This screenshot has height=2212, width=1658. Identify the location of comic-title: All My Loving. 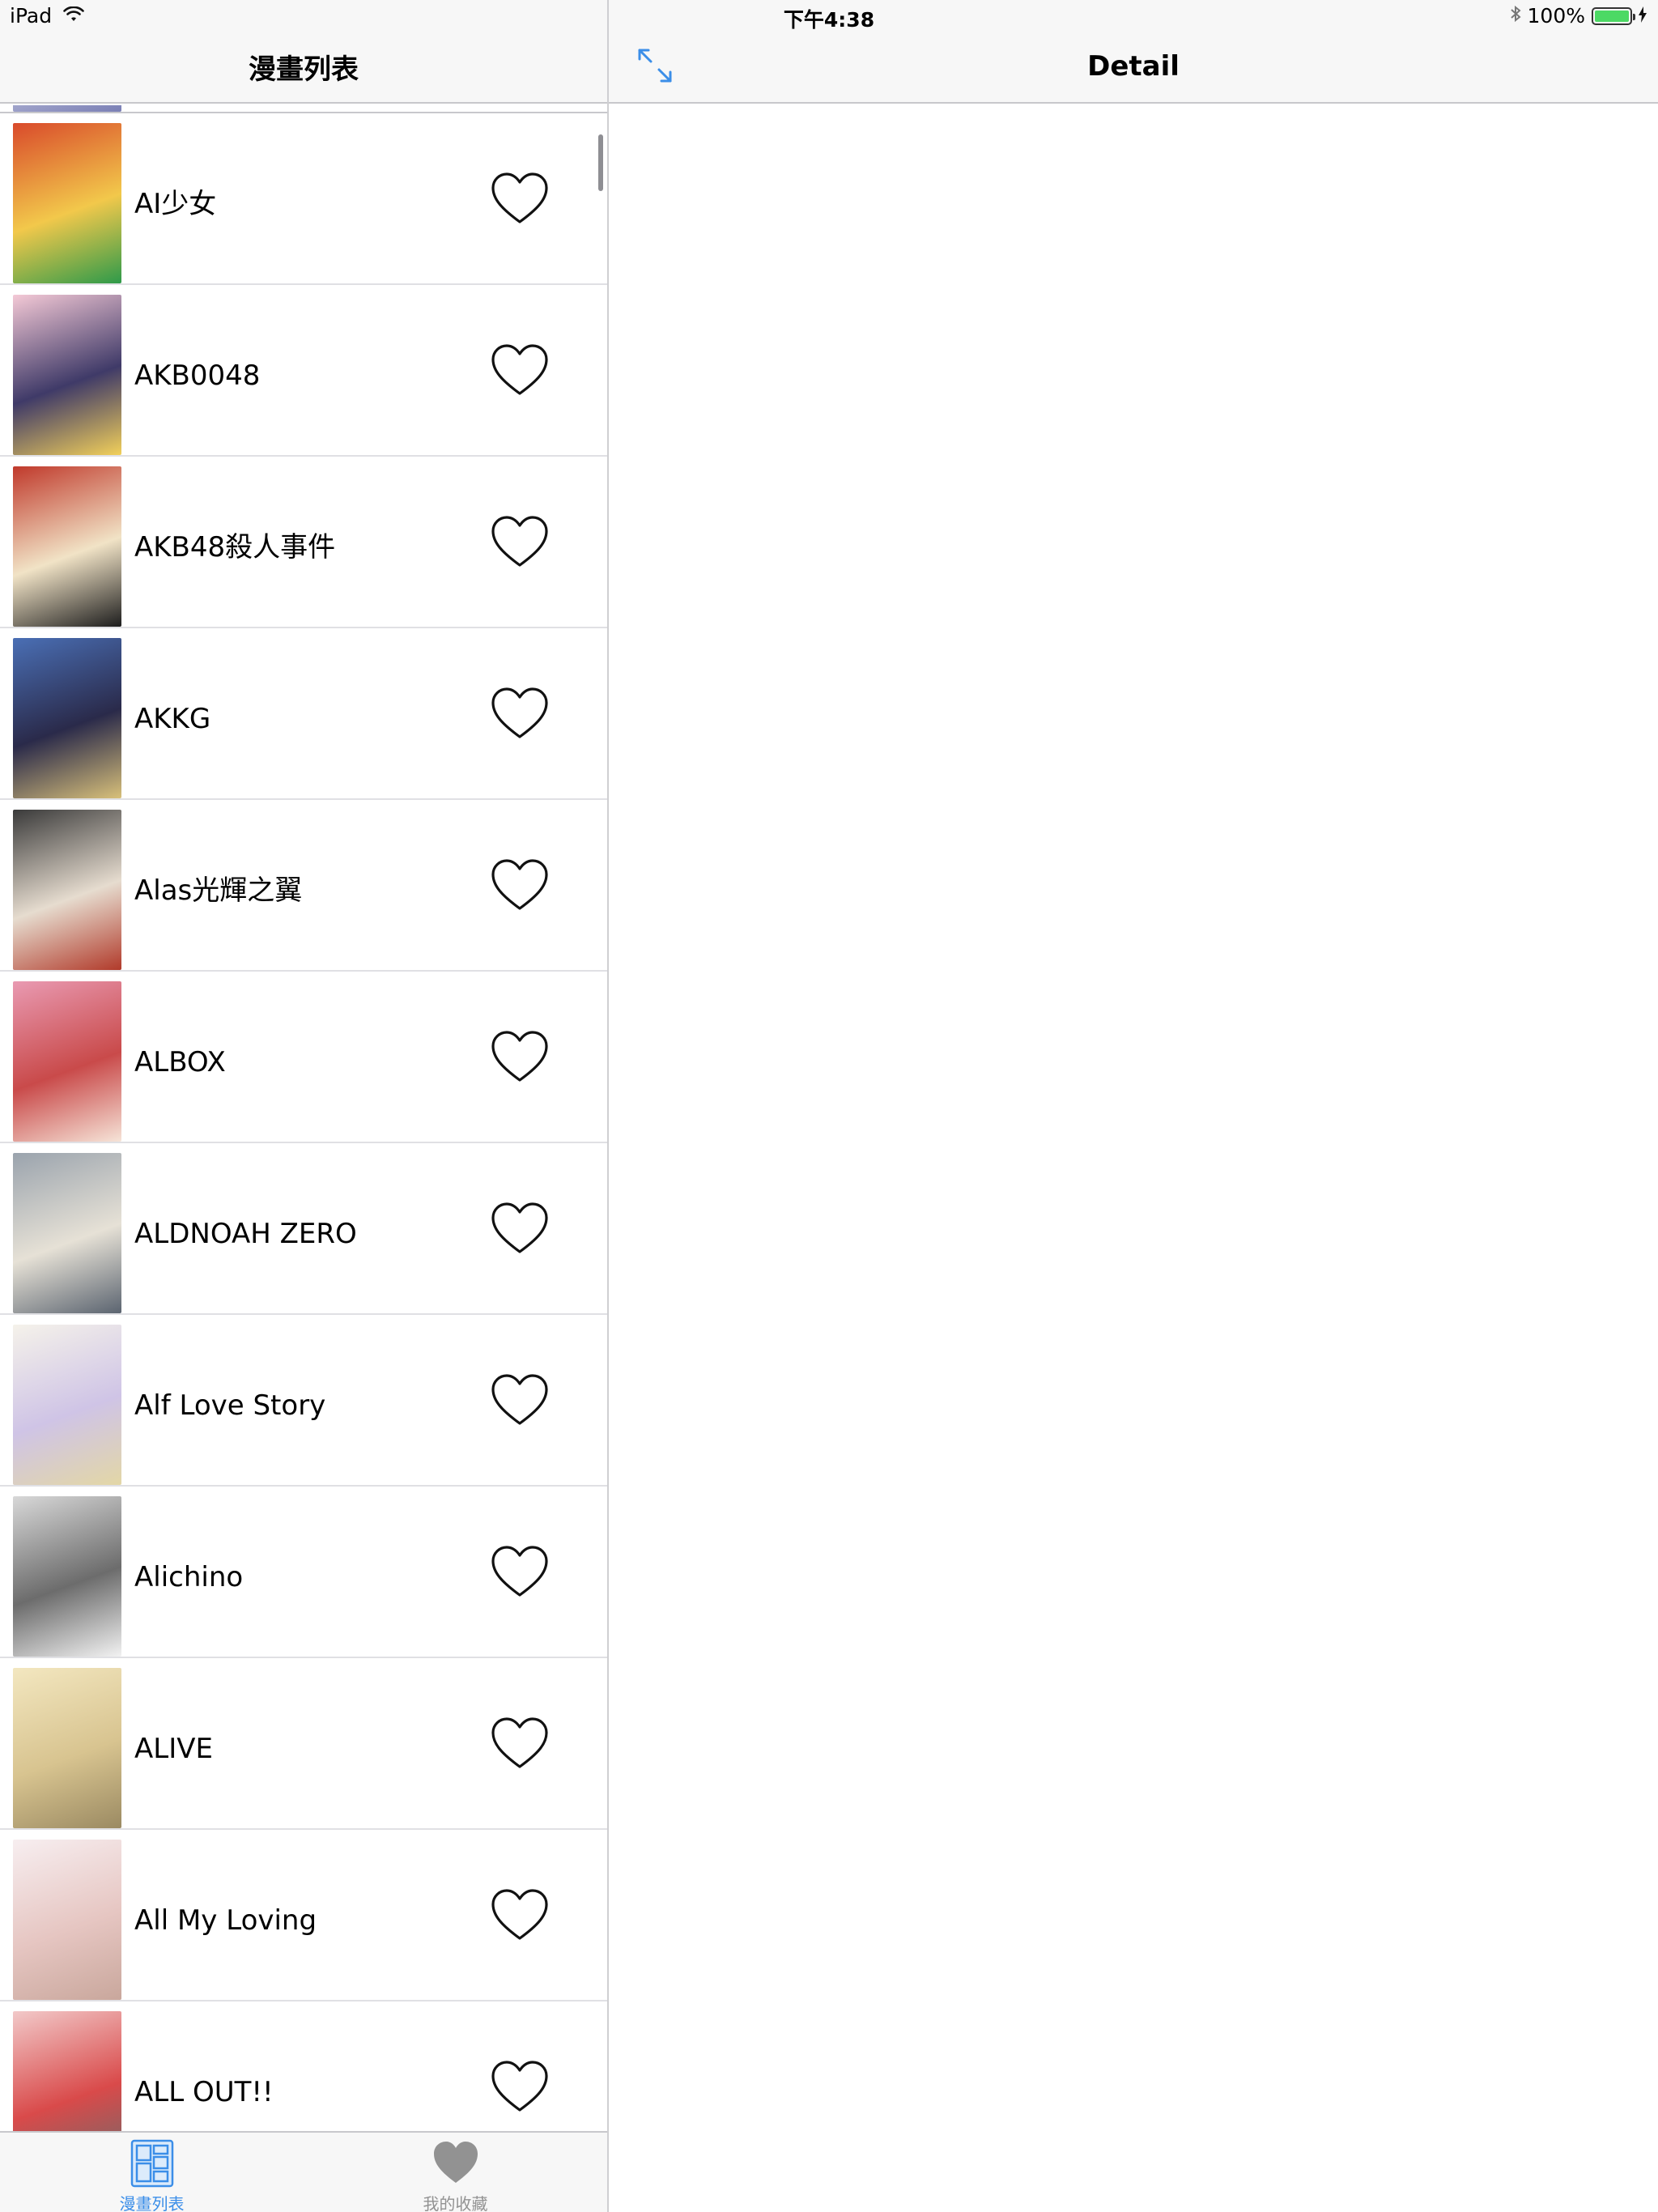
(225, 1921).